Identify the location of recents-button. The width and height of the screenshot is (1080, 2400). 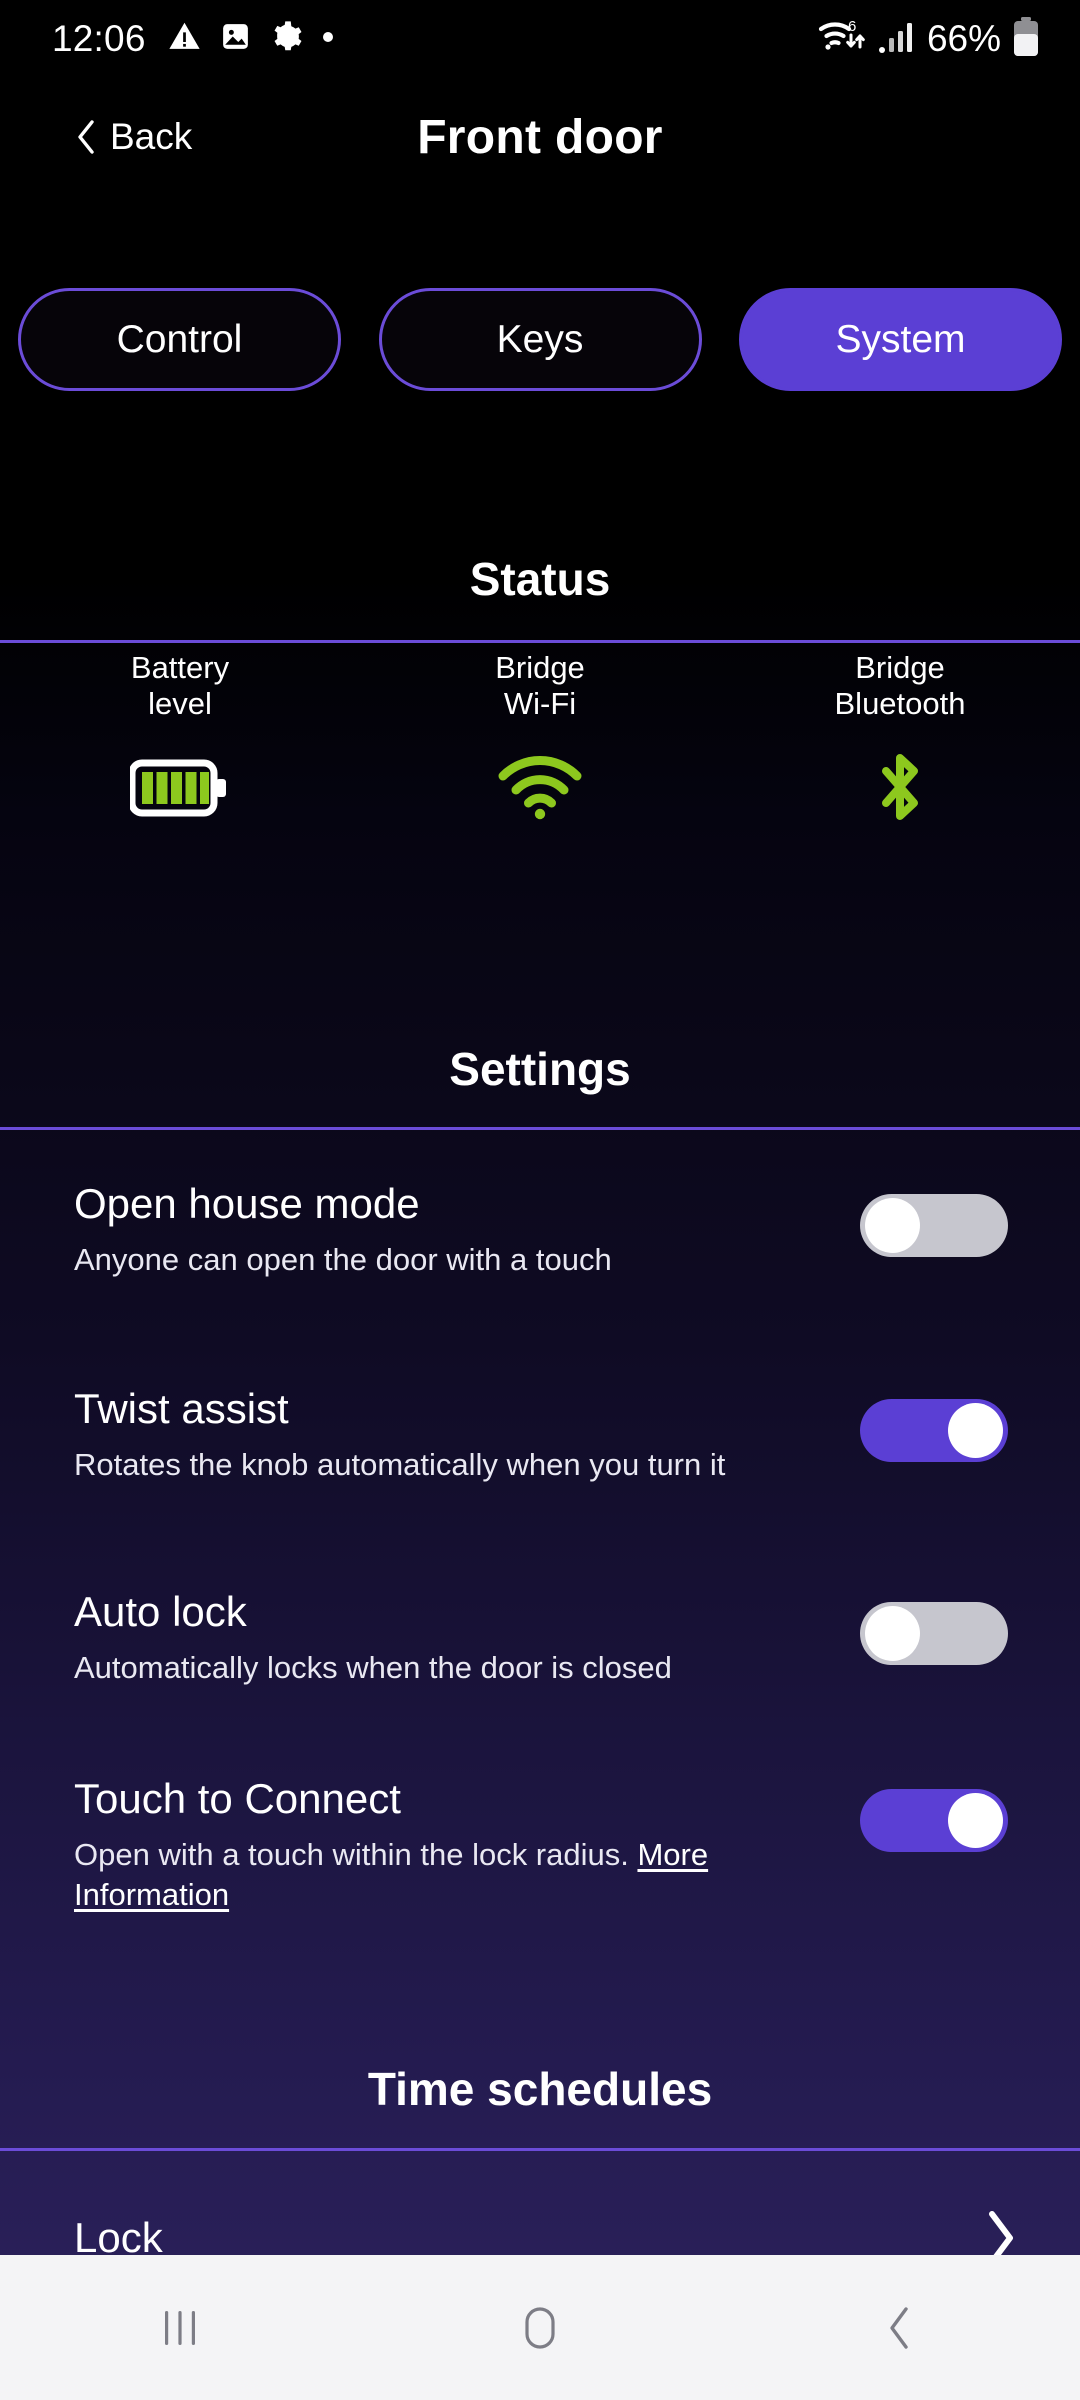
(180, 2328).